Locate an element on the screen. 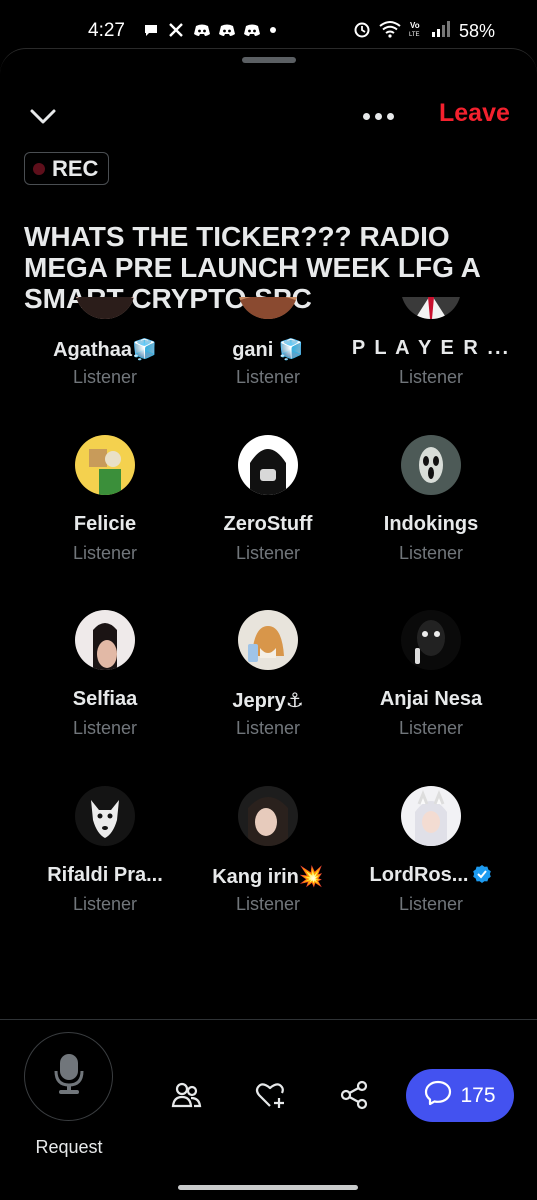  request-label: Request is located at coordinates (69, 1147).